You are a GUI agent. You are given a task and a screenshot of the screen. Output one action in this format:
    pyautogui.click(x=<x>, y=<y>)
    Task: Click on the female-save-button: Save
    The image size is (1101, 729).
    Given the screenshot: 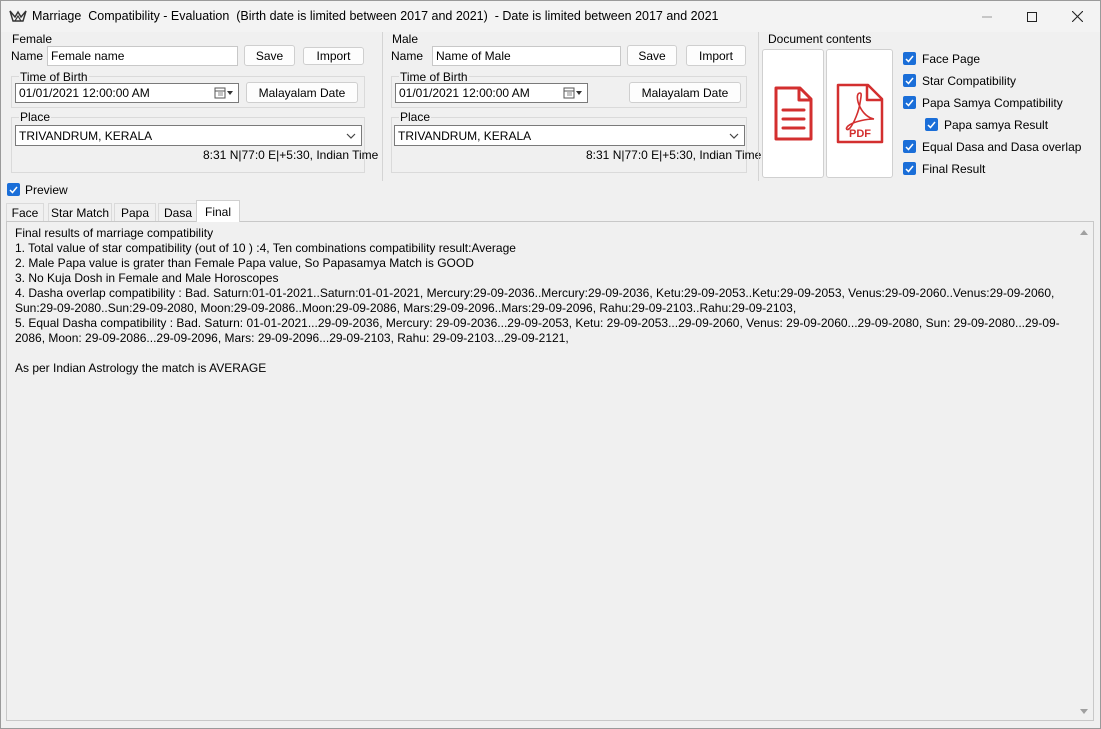 What is the action you would take?
    pyautogui.click(x=269, y=55)
    